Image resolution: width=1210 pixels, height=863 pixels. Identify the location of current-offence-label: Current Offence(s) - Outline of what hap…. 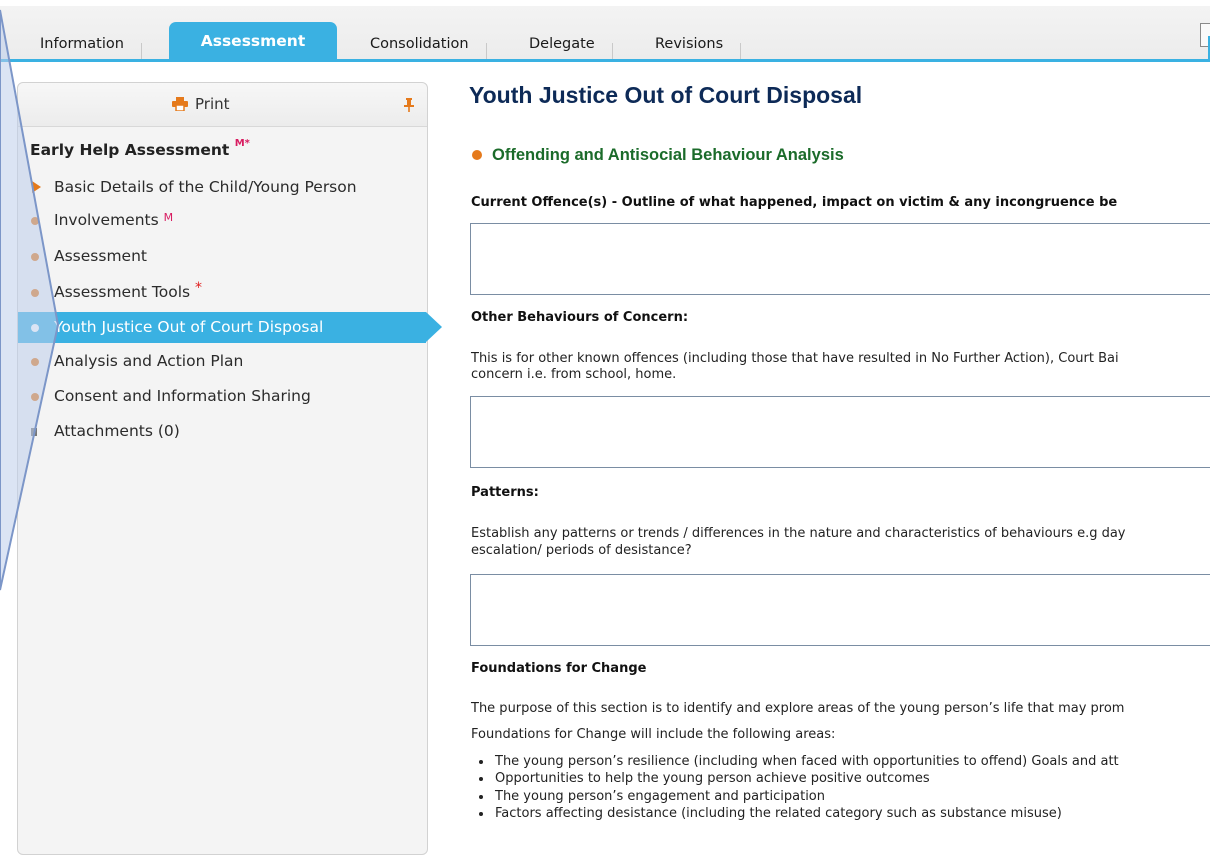
(794, 202).